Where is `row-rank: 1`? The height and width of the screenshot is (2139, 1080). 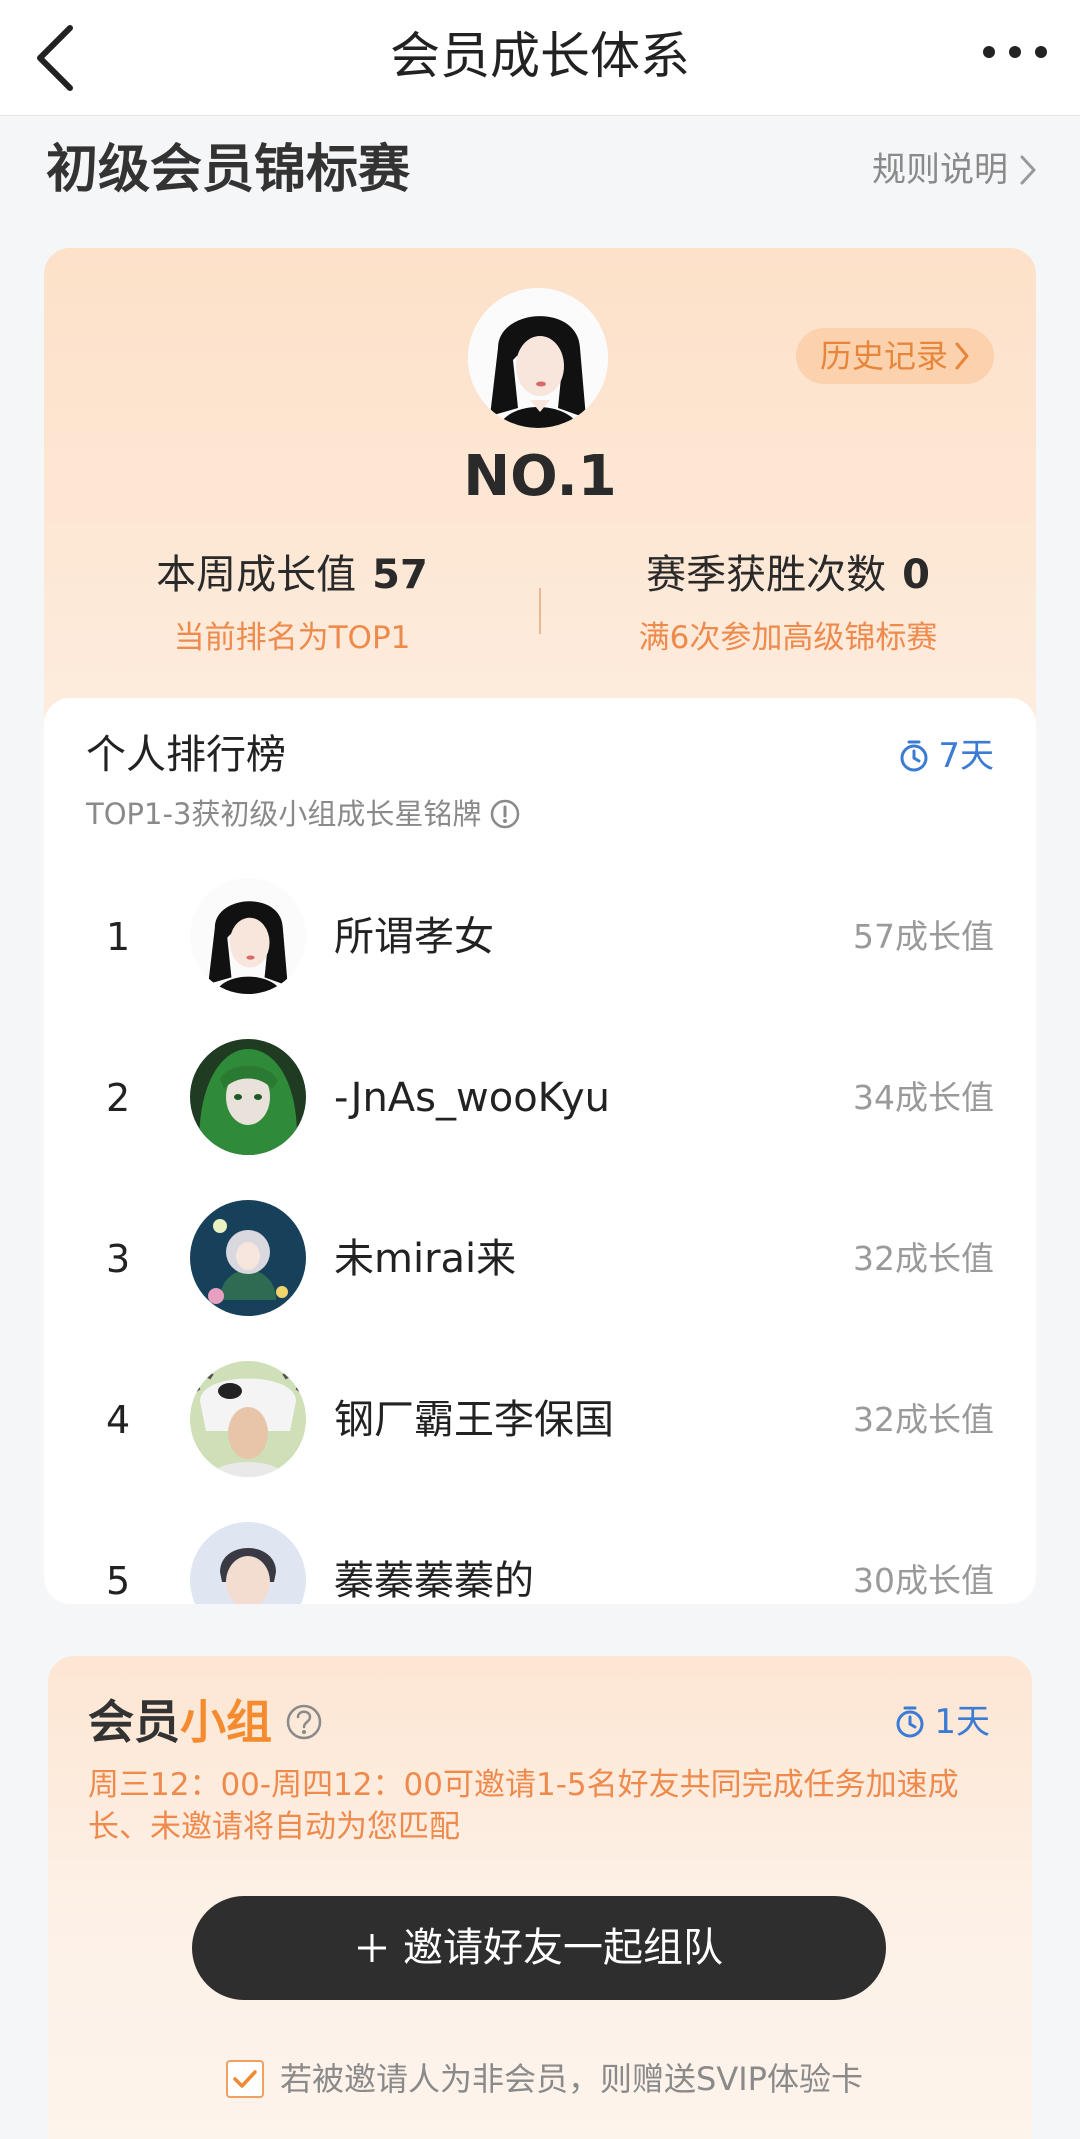
row-rank: 1 is located at coordinates (118, 937).